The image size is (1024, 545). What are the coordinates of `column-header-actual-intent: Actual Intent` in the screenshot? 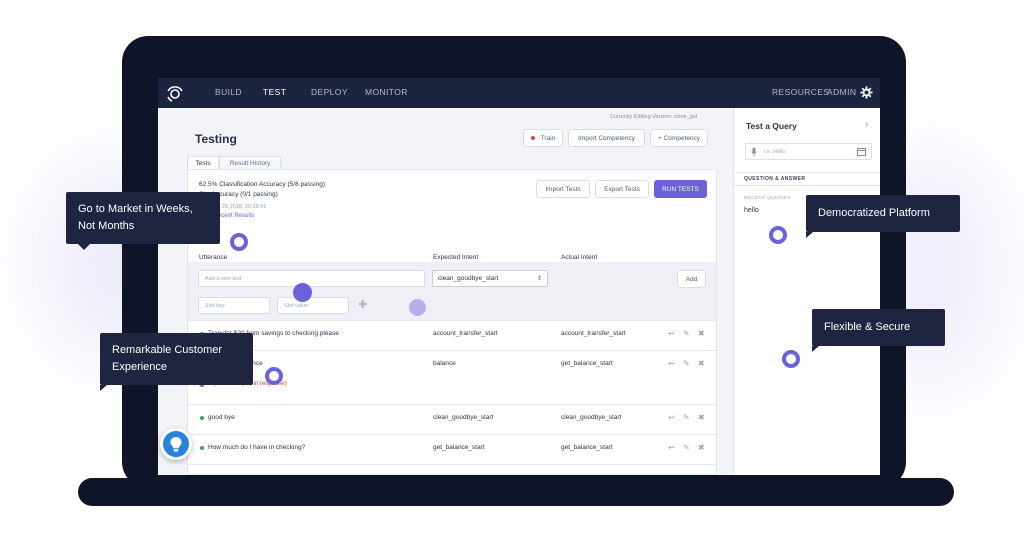 It's located at (579, 257).